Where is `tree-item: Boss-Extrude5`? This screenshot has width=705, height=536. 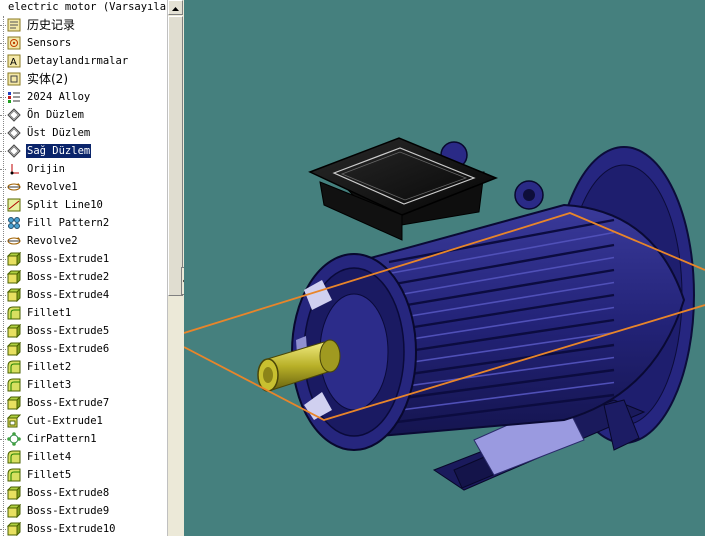
tree-item: Boss-Extrude5 is located at coordinates (83, 331).